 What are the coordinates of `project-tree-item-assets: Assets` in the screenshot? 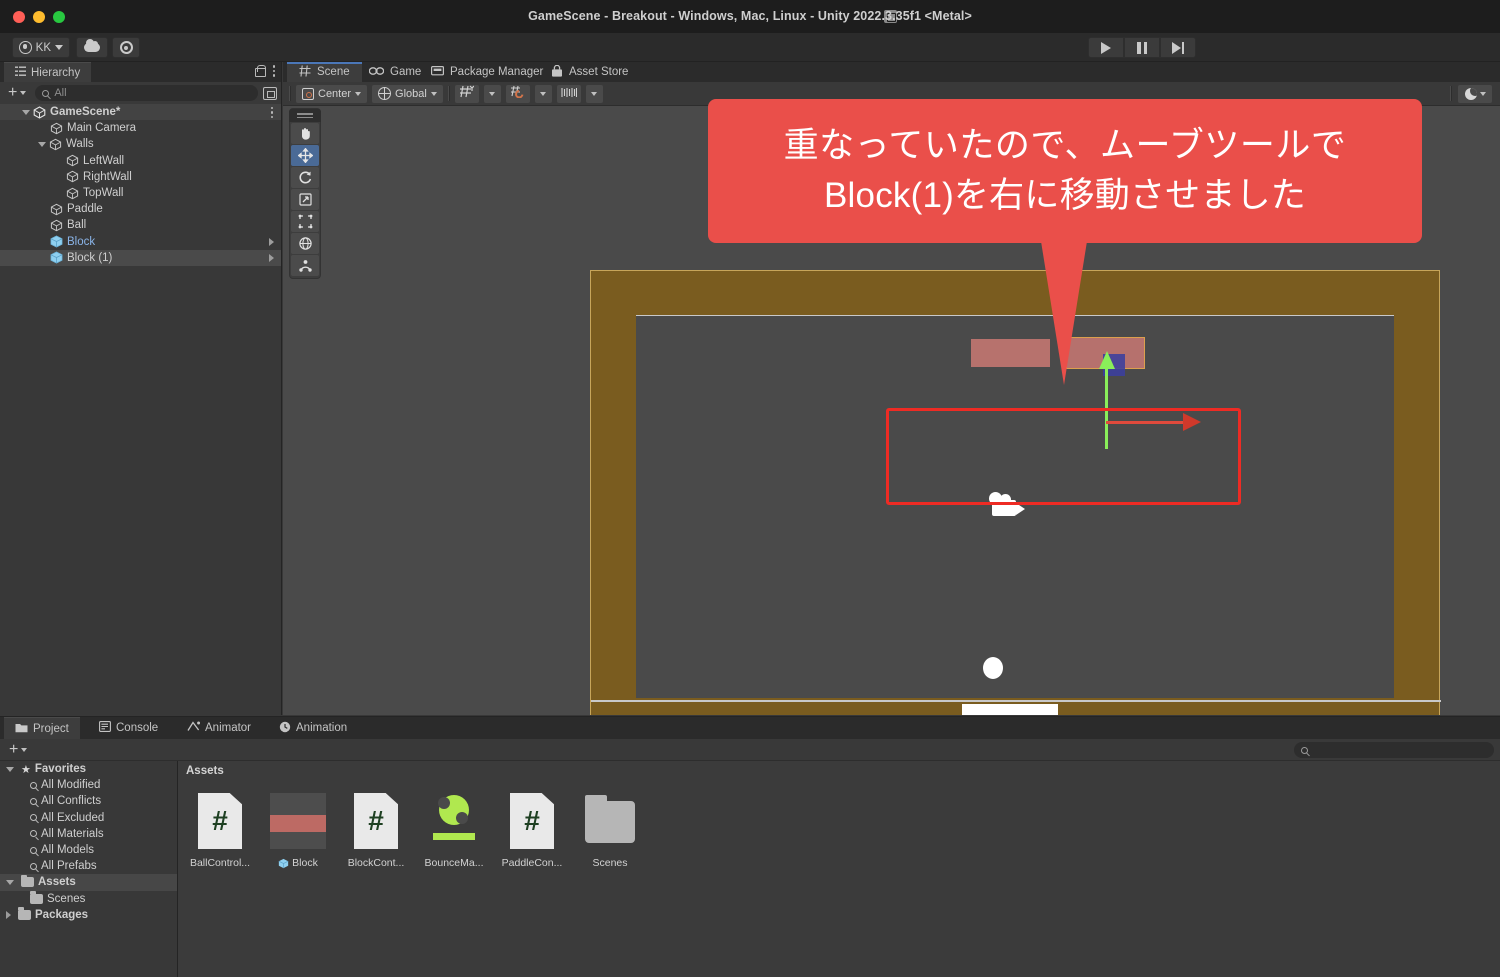 It's located at (88, 882).